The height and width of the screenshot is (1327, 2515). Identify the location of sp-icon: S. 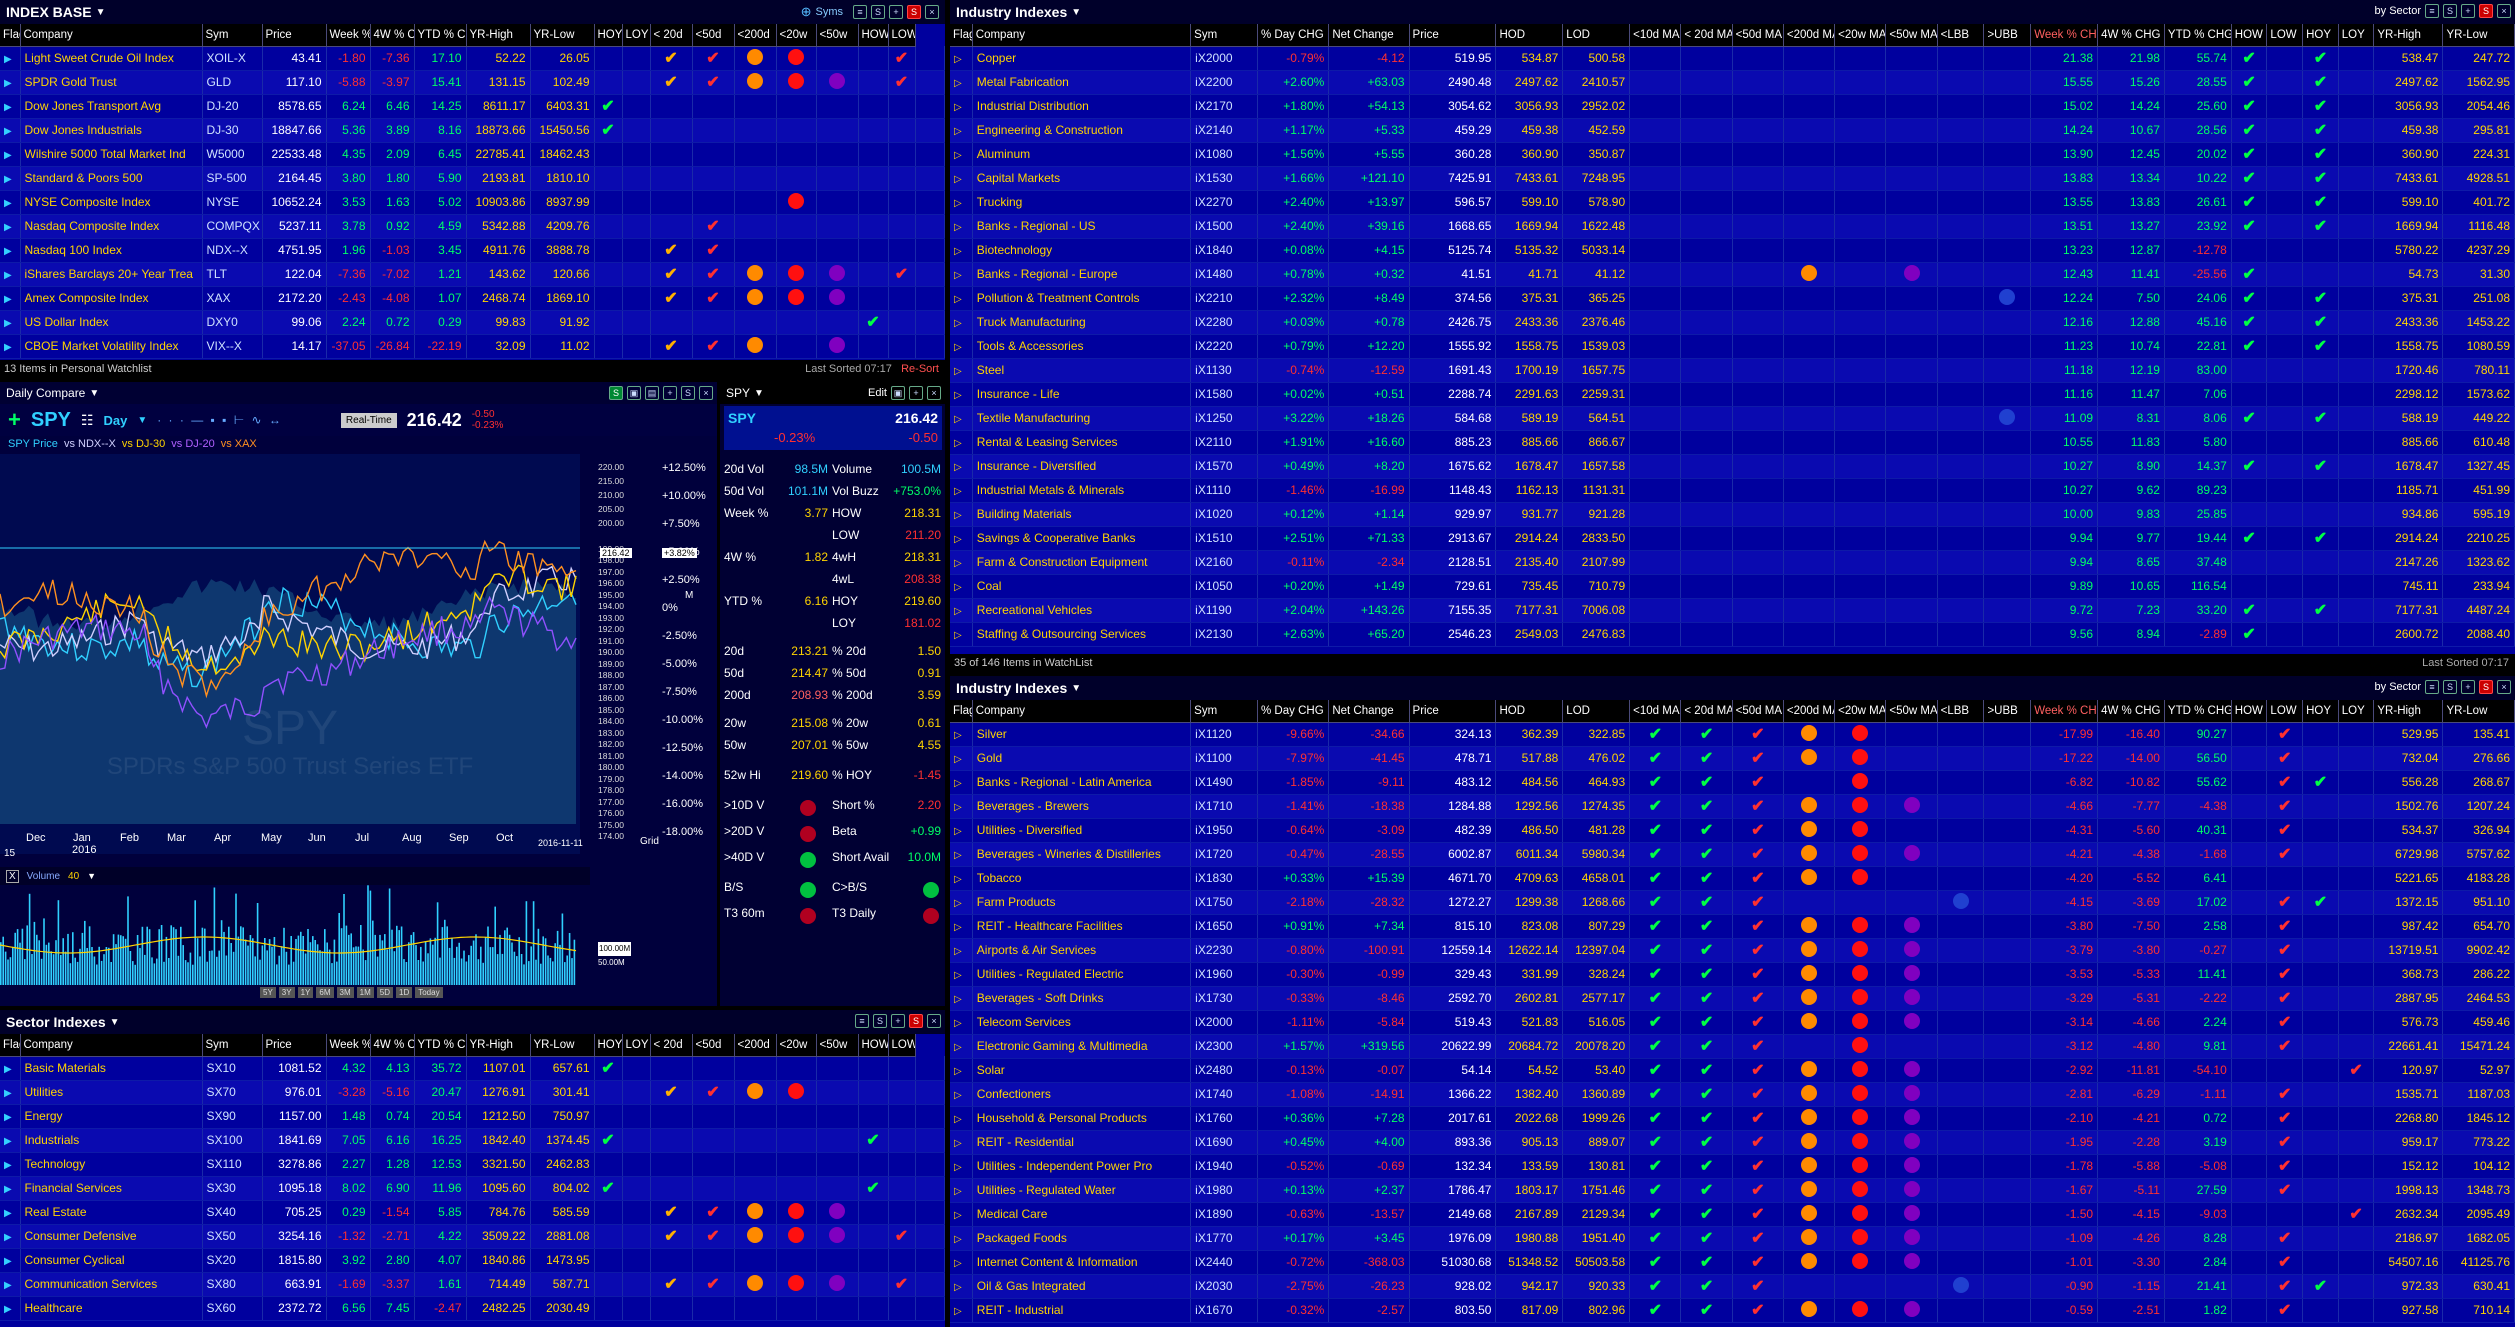
(878, 12).